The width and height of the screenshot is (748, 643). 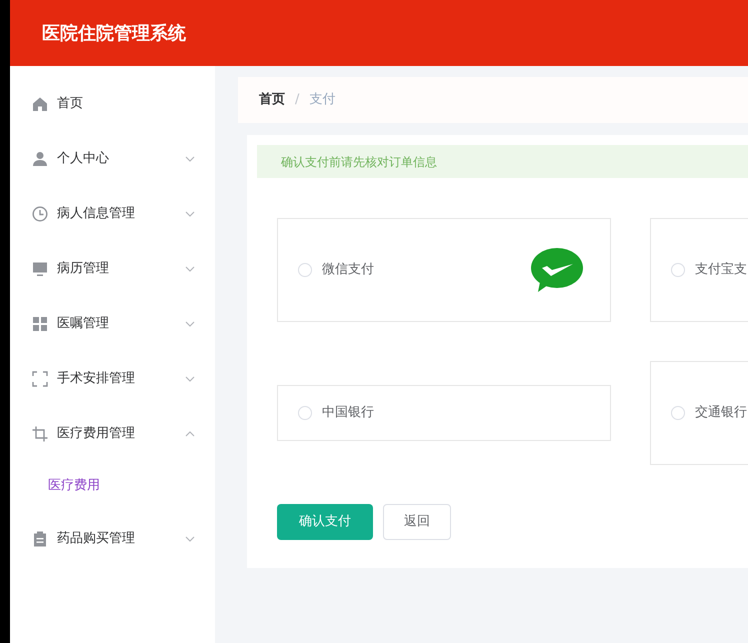 What do you see at coordinates (721, 270) in the screenshot?
I see `option-label: 支付宝支` at bounding box center [721, 270].